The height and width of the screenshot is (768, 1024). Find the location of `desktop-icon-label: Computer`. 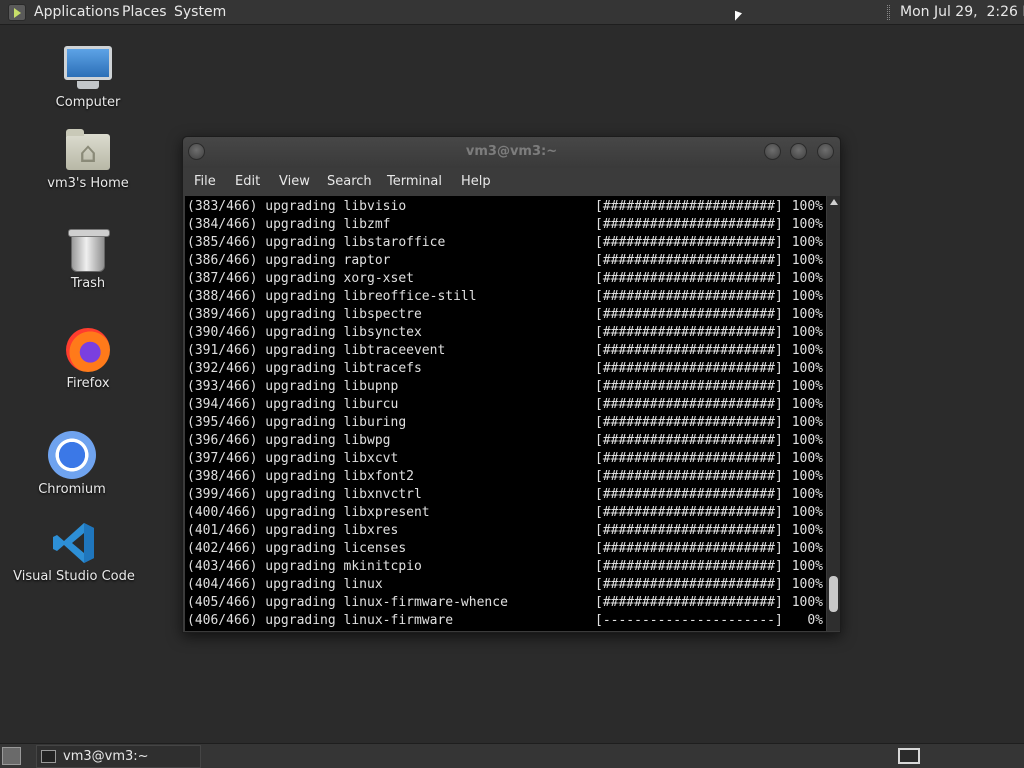

desktop-icon-label: Computer is located at coordinates (88, 102).